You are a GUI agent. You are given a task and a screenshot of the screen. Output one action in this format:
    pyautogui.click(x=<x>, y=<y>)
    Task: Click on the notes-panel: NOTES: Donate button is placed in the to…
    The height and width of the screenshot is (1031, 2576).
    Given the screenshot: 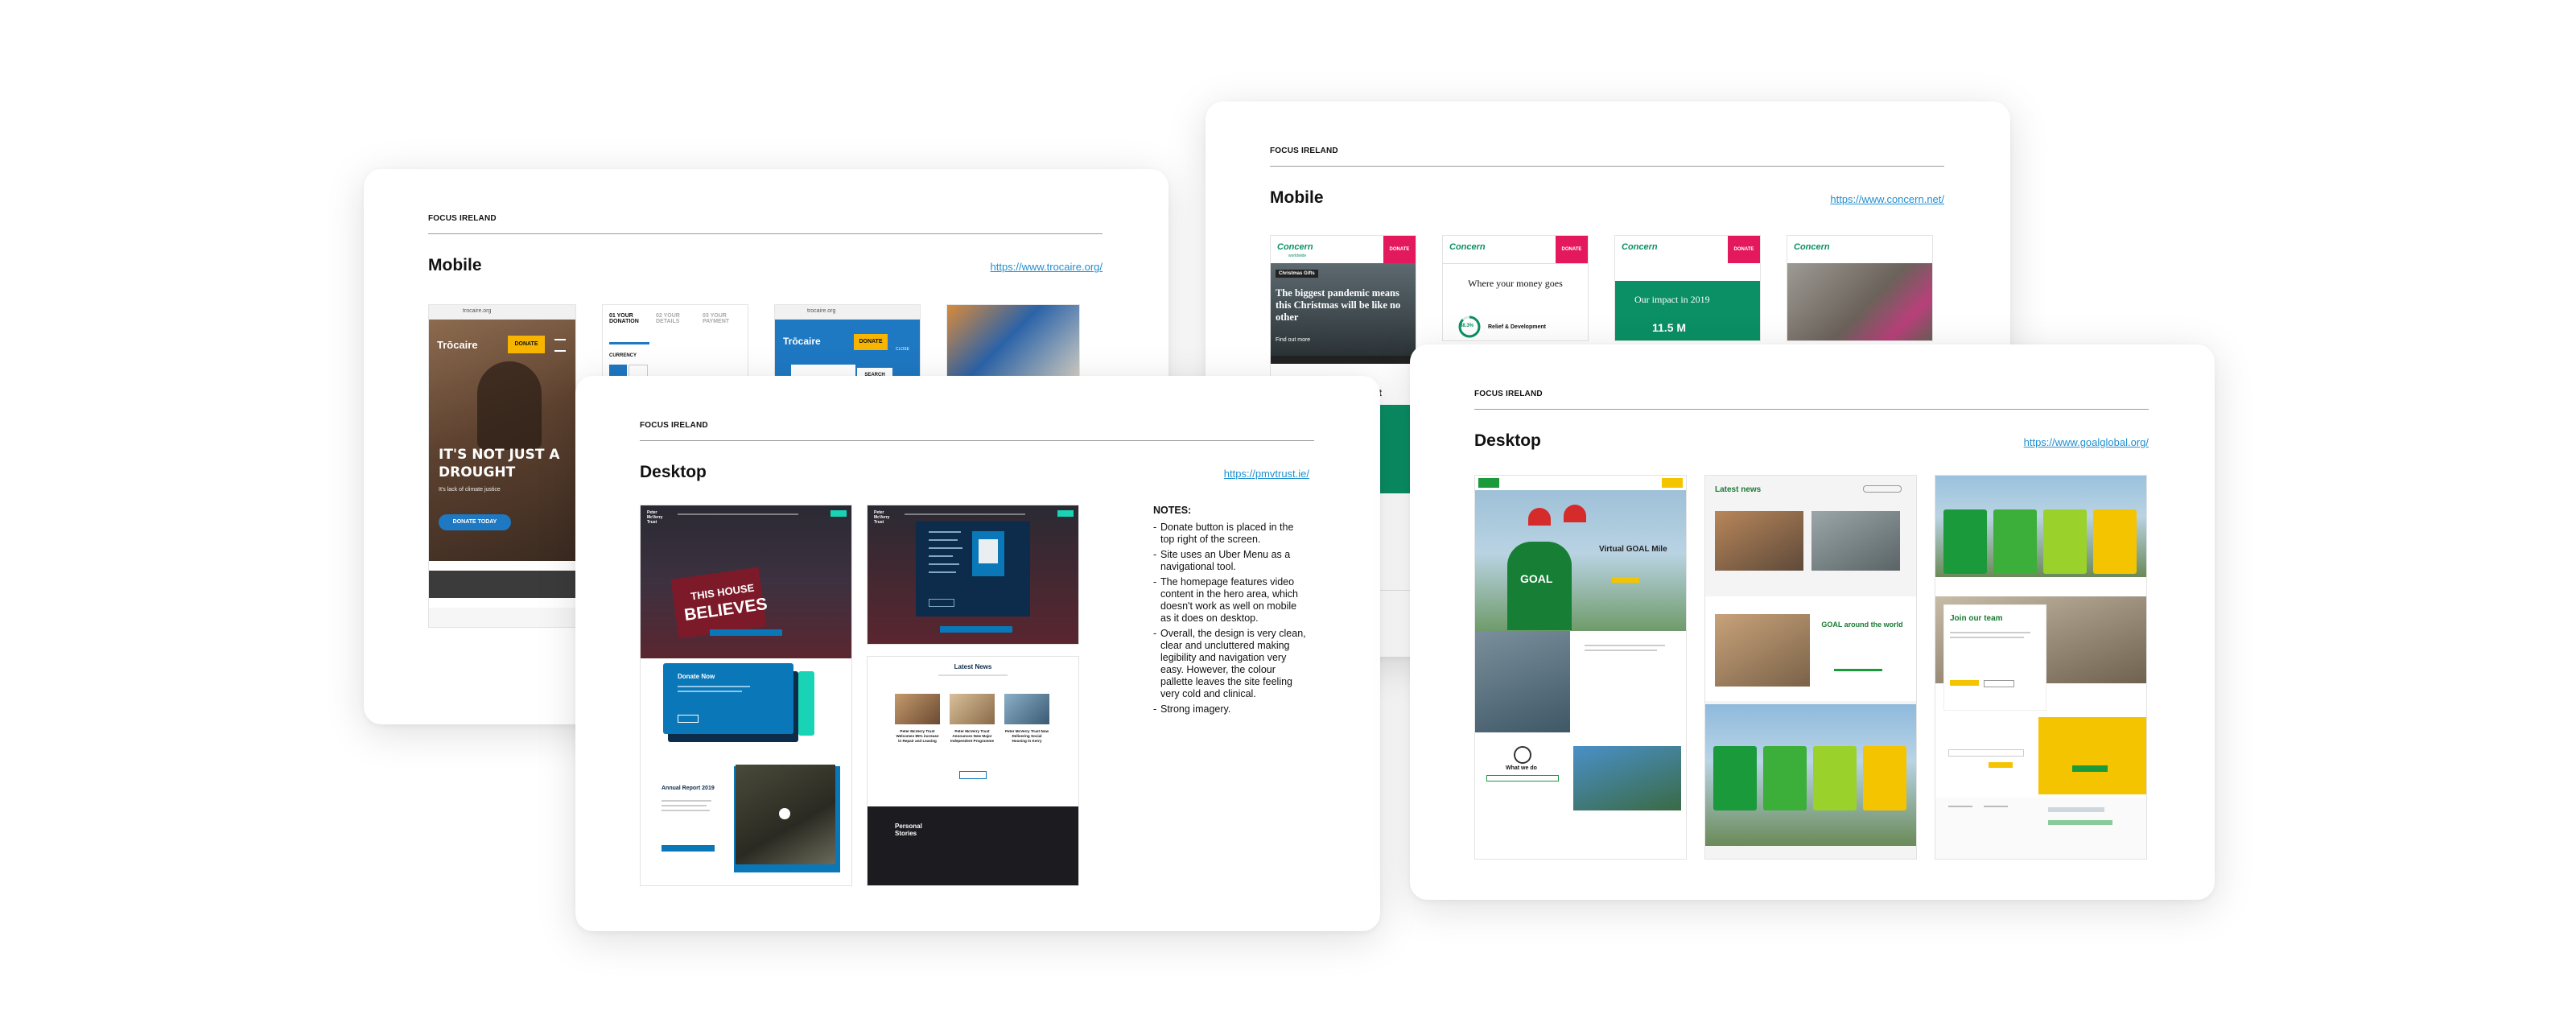 What is the action you would take?
    pyautogui.click(x=1229, y=612)
    